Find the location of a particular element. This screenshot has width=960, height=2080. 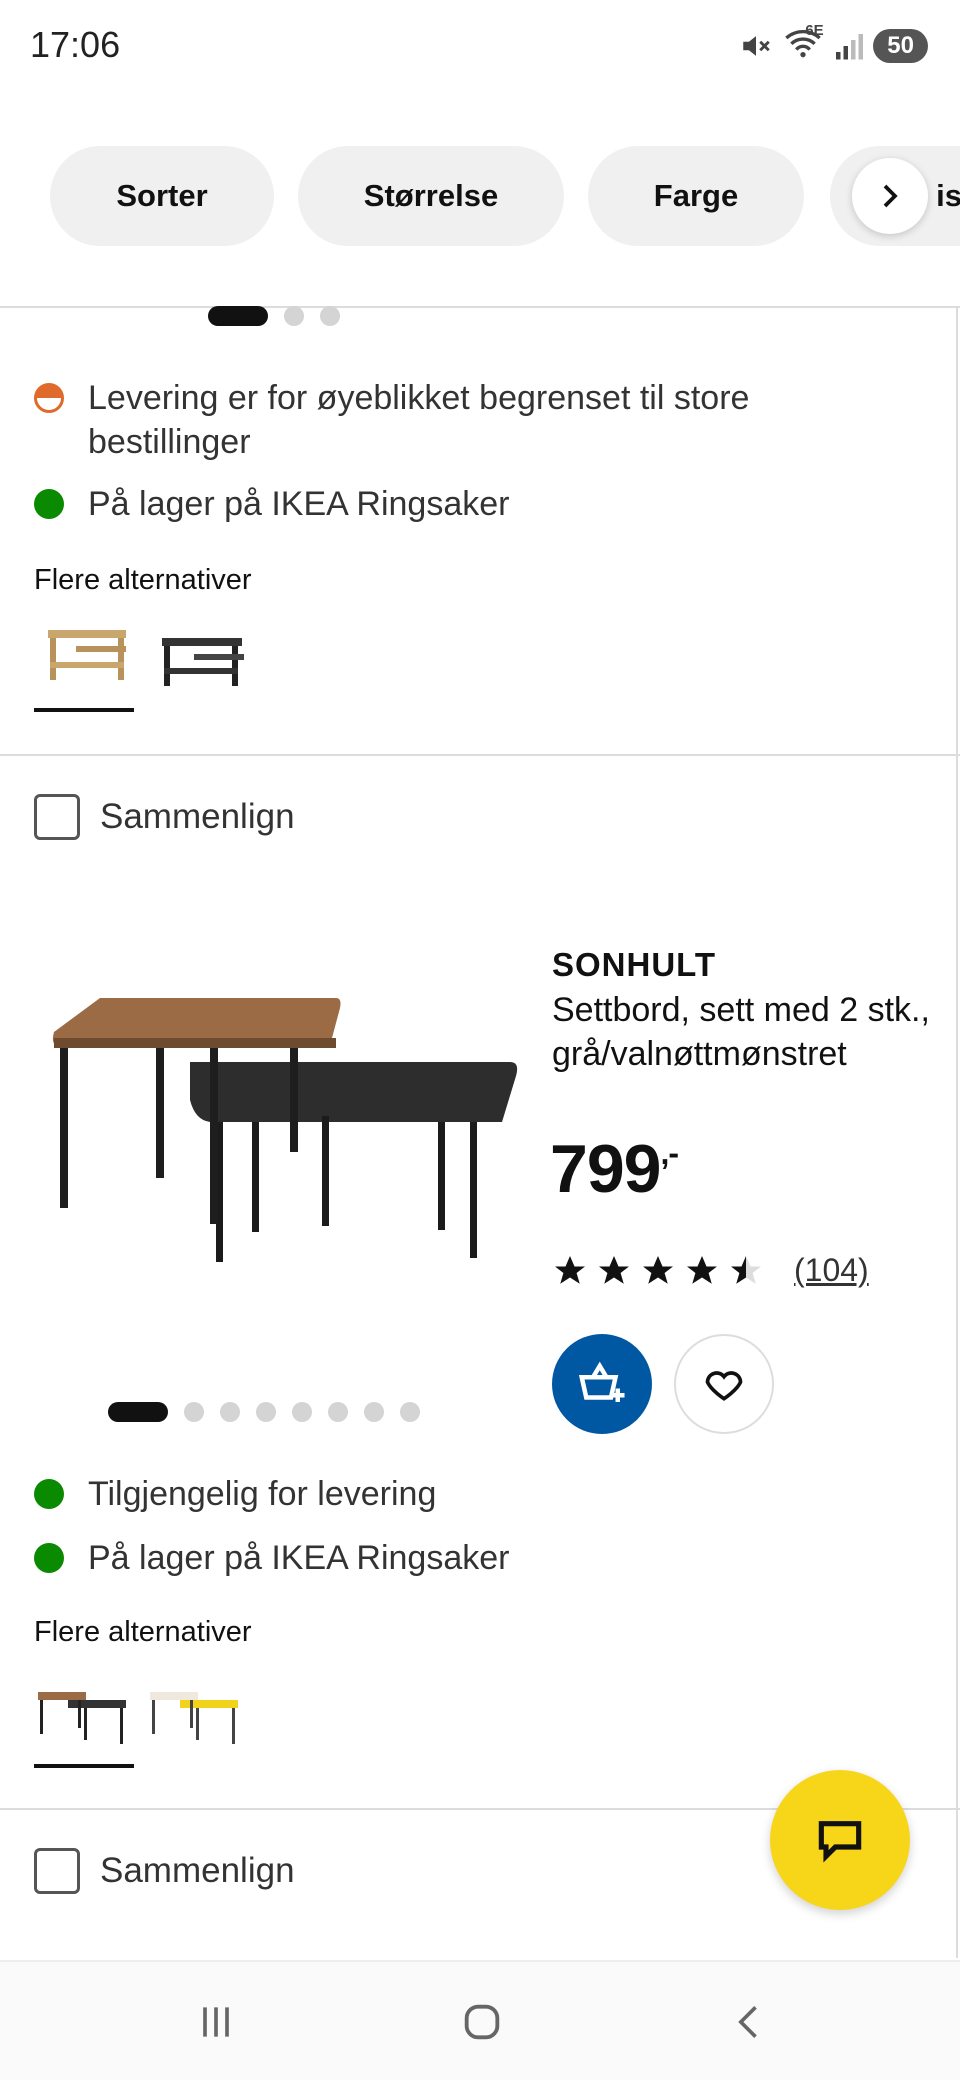

compare-checkbox-row-next: Sammenlign is located at coordinates (164, 1871).